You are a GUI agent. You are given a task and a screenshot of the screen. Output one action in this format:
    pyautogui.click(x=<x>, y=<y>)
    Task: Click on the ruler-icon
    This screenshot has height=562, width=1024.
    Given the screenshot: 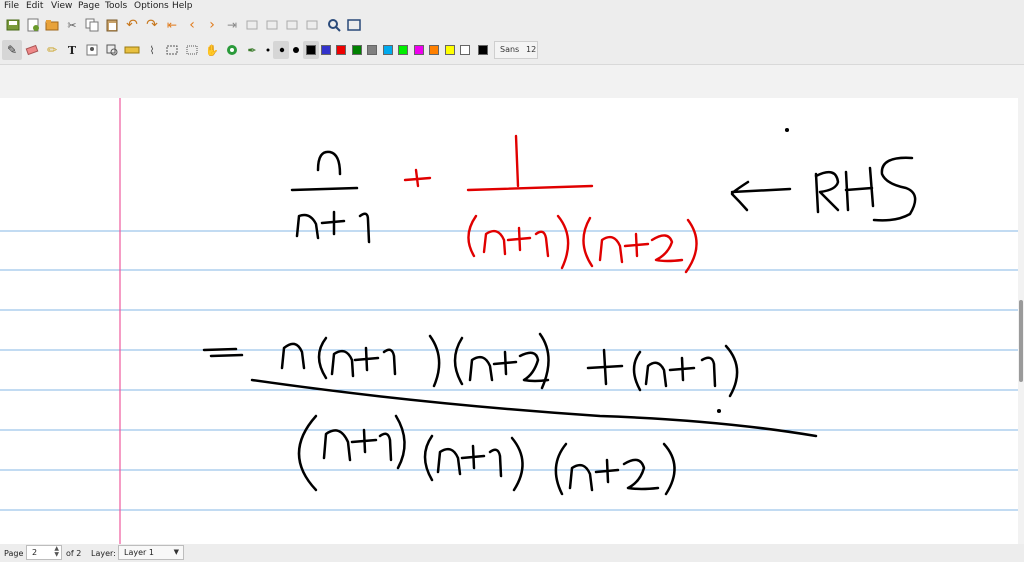 What is the action you would take?
    pyautogui.click(x=132, y=50)
    